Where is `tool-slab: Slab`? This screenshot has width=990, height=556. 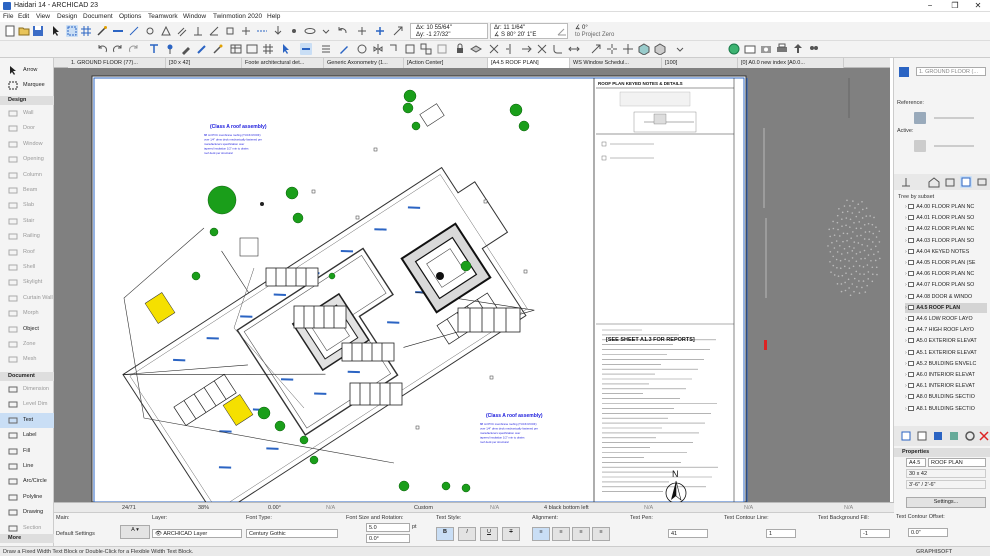 tool-slab: Slab is located at coordinates (27, 205).